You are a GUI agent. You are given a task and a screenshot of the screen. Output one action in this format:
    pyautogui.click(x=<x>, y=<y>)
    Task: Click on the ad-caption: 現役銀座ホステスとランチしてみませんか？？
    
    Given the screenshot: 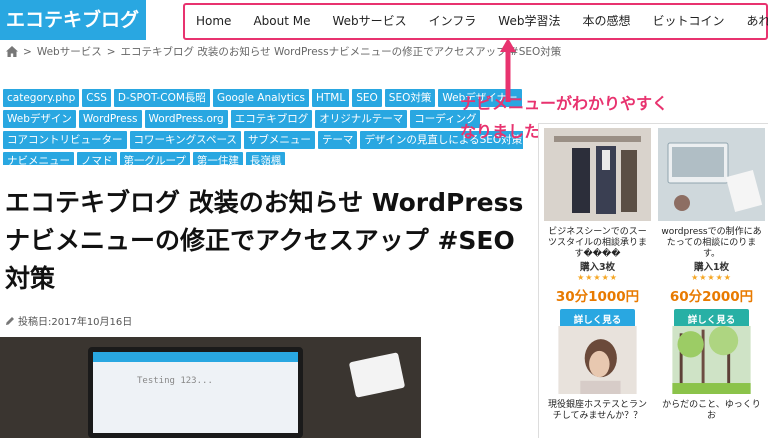 What is the action you would take?
    pyautogui.click(x=597, y=410)
    